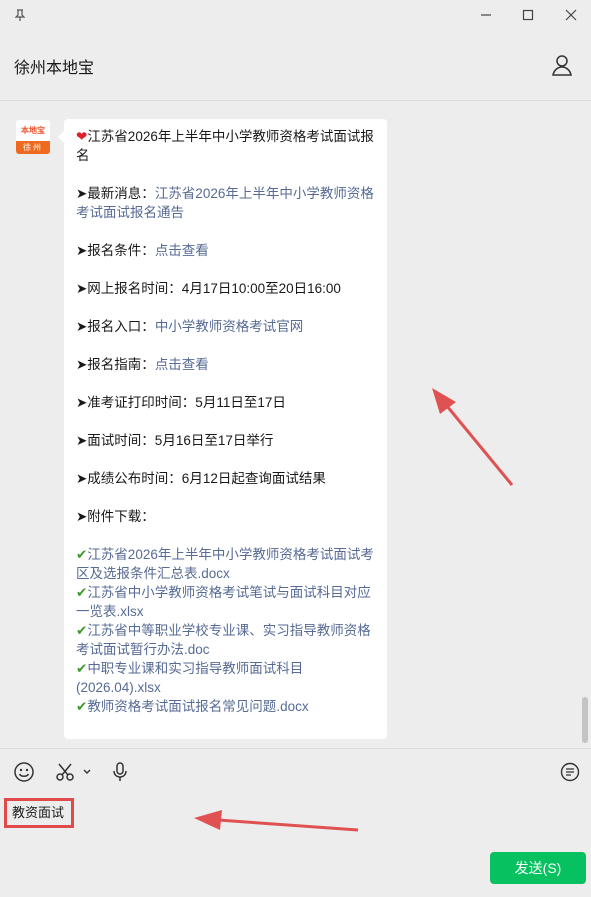  What do you see at coordinates (295, 845) in the screenshot?
I see `message-input-area: 教资面试 发送(S)` at bounding box center [295, 845].